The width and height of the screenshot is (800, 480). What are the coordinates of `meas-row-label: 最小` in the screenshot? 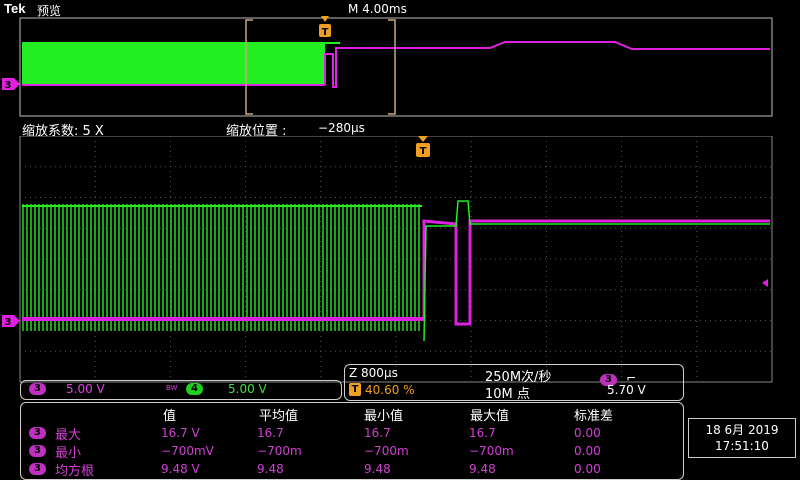 It's located at (68, 453).